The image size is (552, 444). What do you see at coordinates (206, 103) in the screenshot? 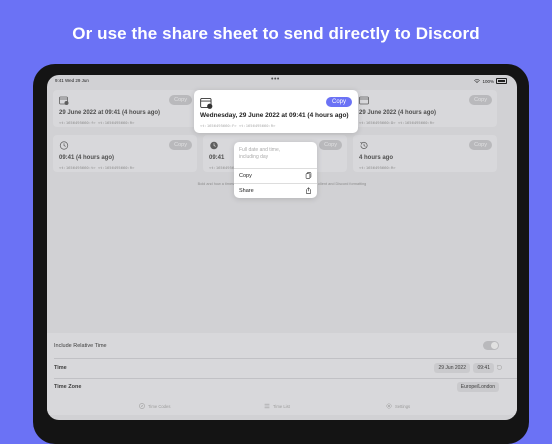
I see `calendar-clock-icon` at bounding box center [206, 103].